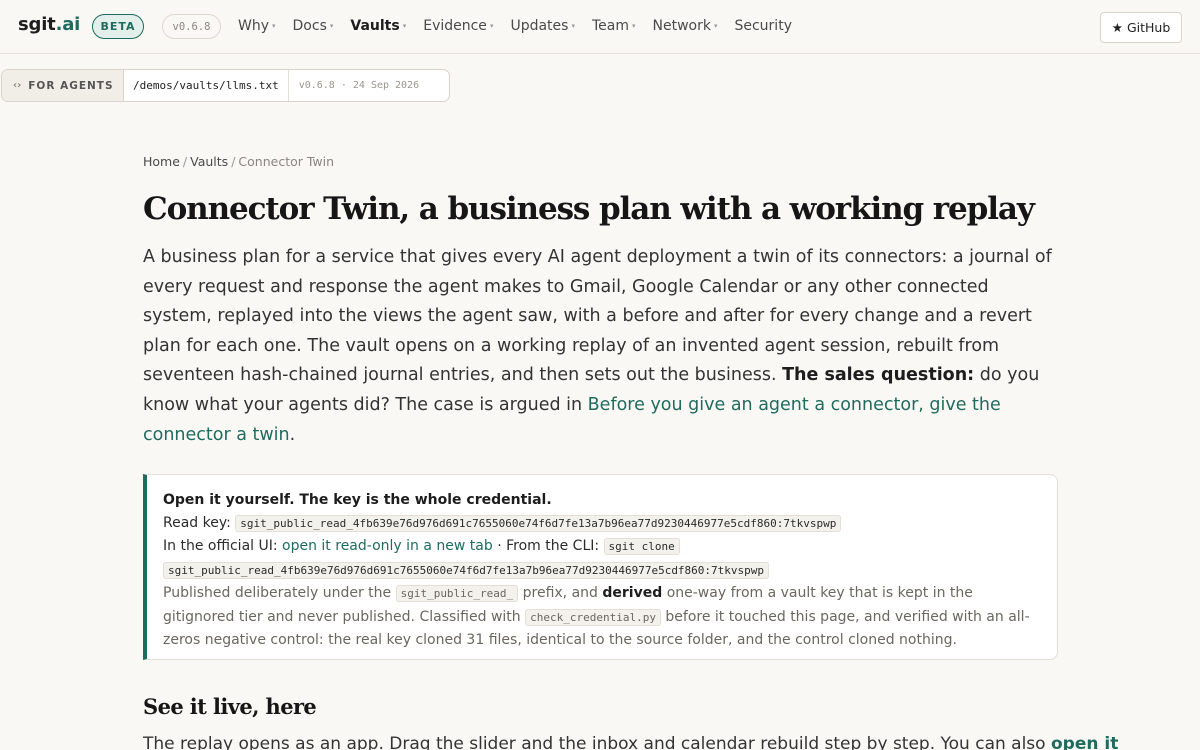 This screenshot has height=750, width=1200. I want to click on brand-logo: sgit.ai, so click(49, 24).